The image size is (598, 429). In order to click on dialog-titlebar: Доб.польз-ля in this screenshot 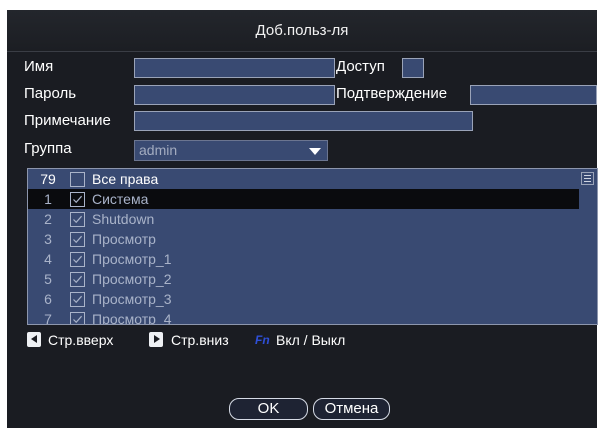, I will do `click(302, 31)`.